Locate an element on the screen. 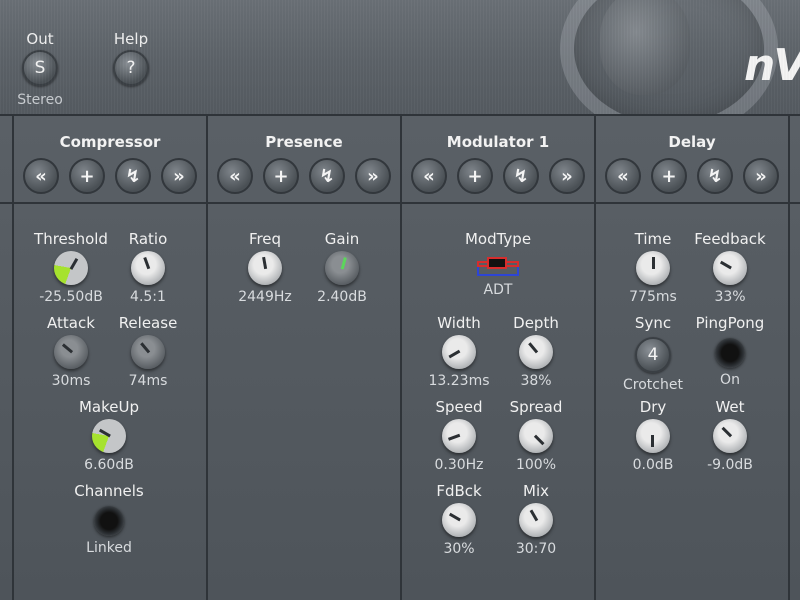  out-control: Out S Stereo is located at coordinates (40, 69).